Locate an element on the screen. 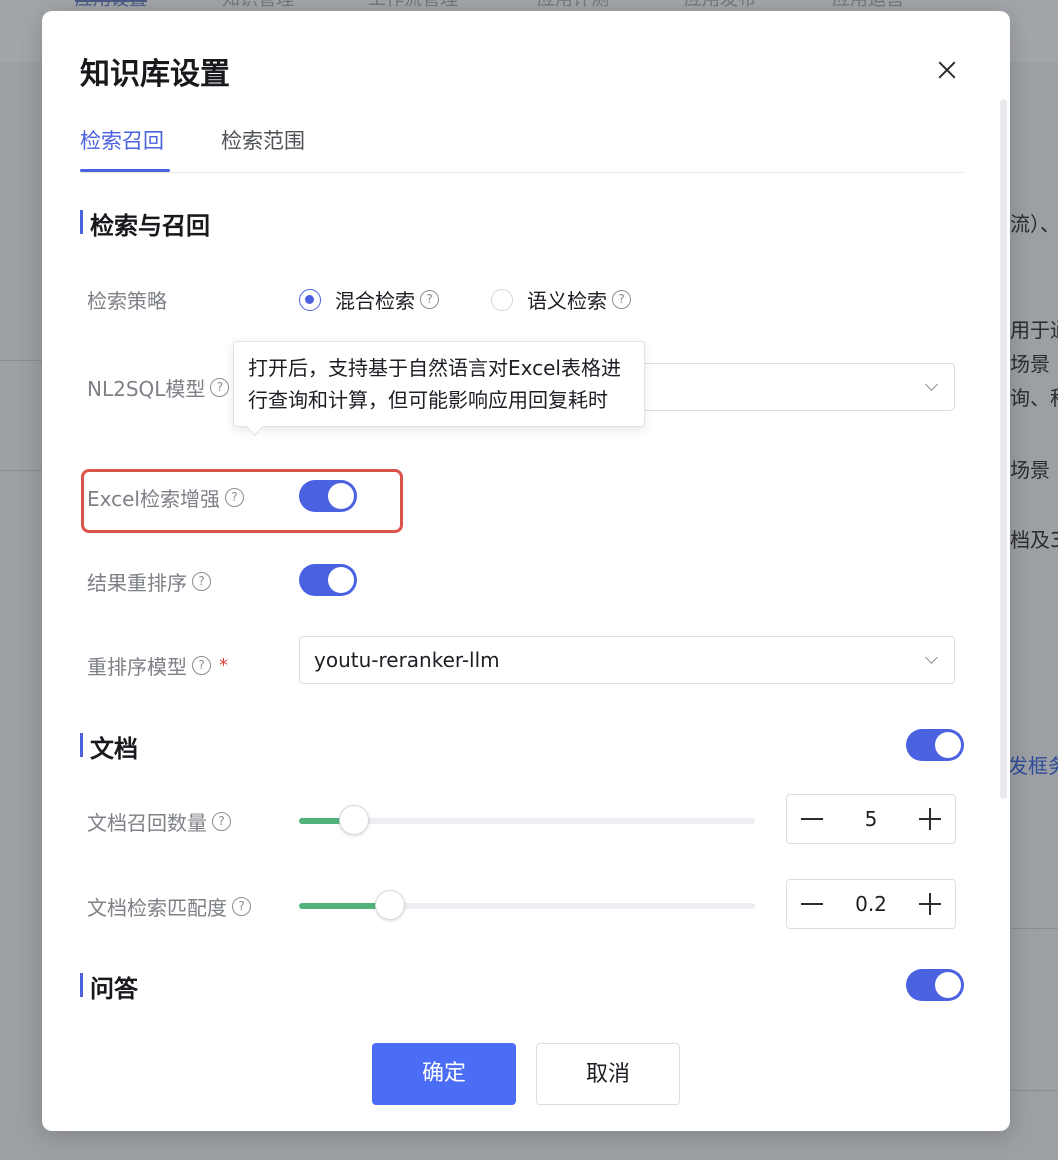 This screenshot has width=1058, height=1160. confirm-button: 确定 is located at coordinates (444, 1074).